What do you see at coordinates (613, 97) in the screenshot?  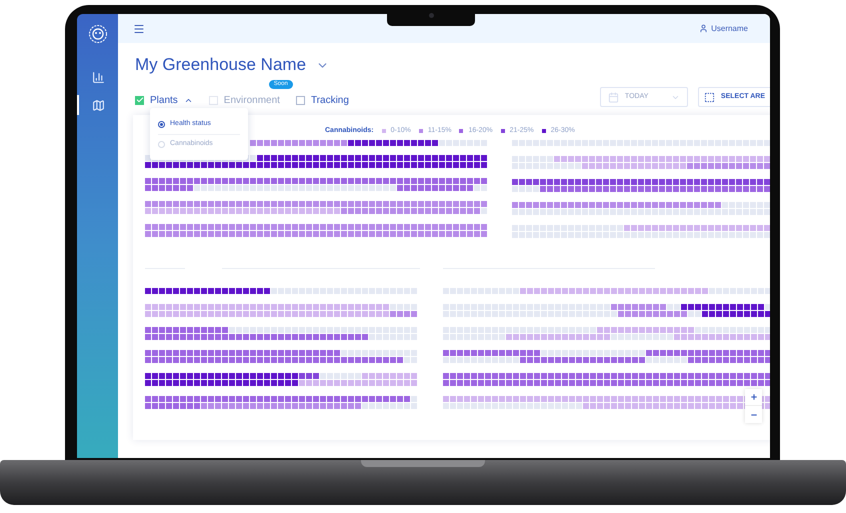 I see `calendar-icon` at bounding box center [613, 97].